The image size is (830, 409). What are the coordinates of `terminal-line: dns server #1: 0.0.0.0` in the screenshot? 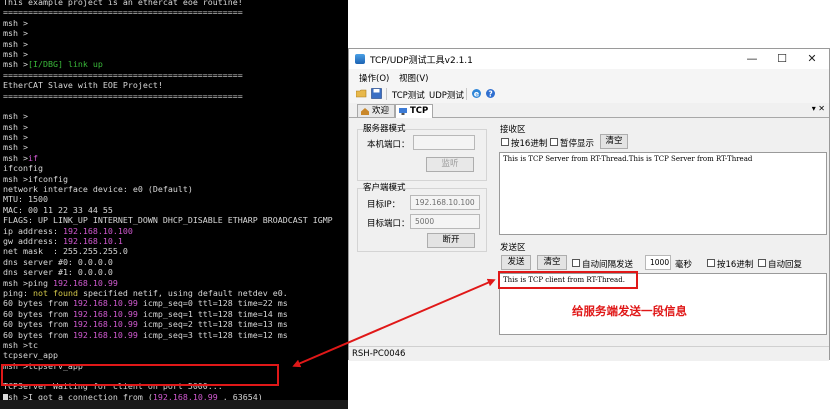 It's located at (168, 272).